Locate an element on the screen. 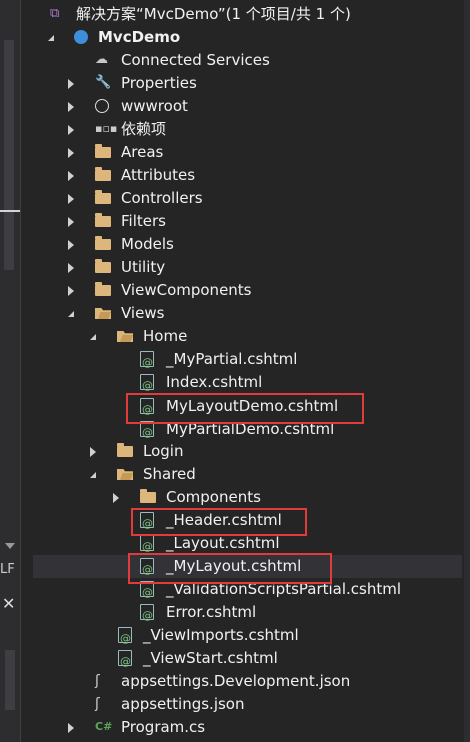  item-label: _MyPartial.cshtml is located at coordinates (232, 359).